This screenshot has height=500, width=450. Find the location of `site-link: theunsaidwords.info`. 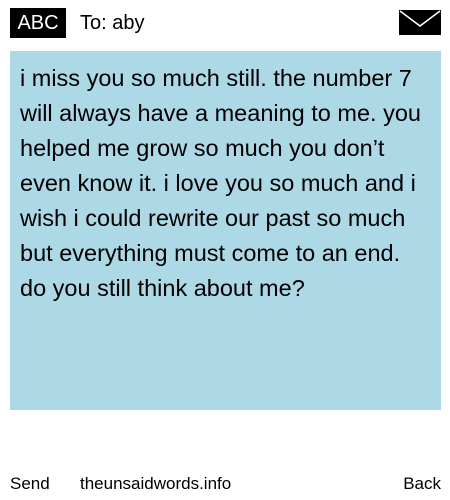

site-link: theunsaidwords.info is located at coordinates (155, 484).